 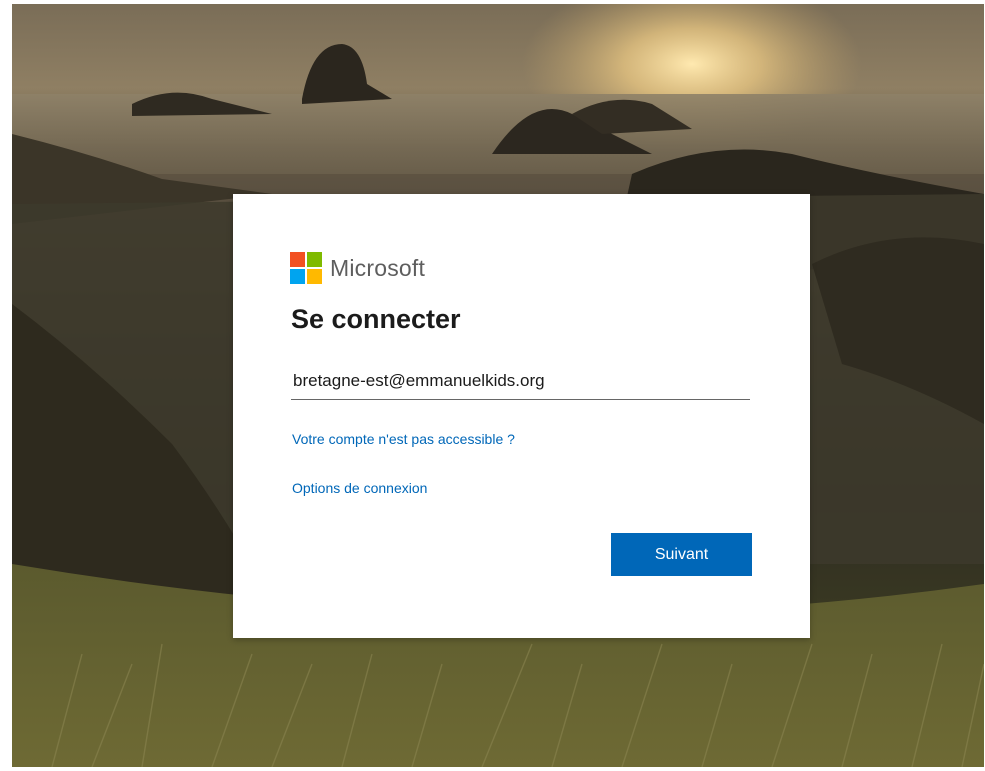 What do you see at coordinates (681, 554) in the screenshot?
I see `next-button: Suivant` at bounding box center [681, 554].